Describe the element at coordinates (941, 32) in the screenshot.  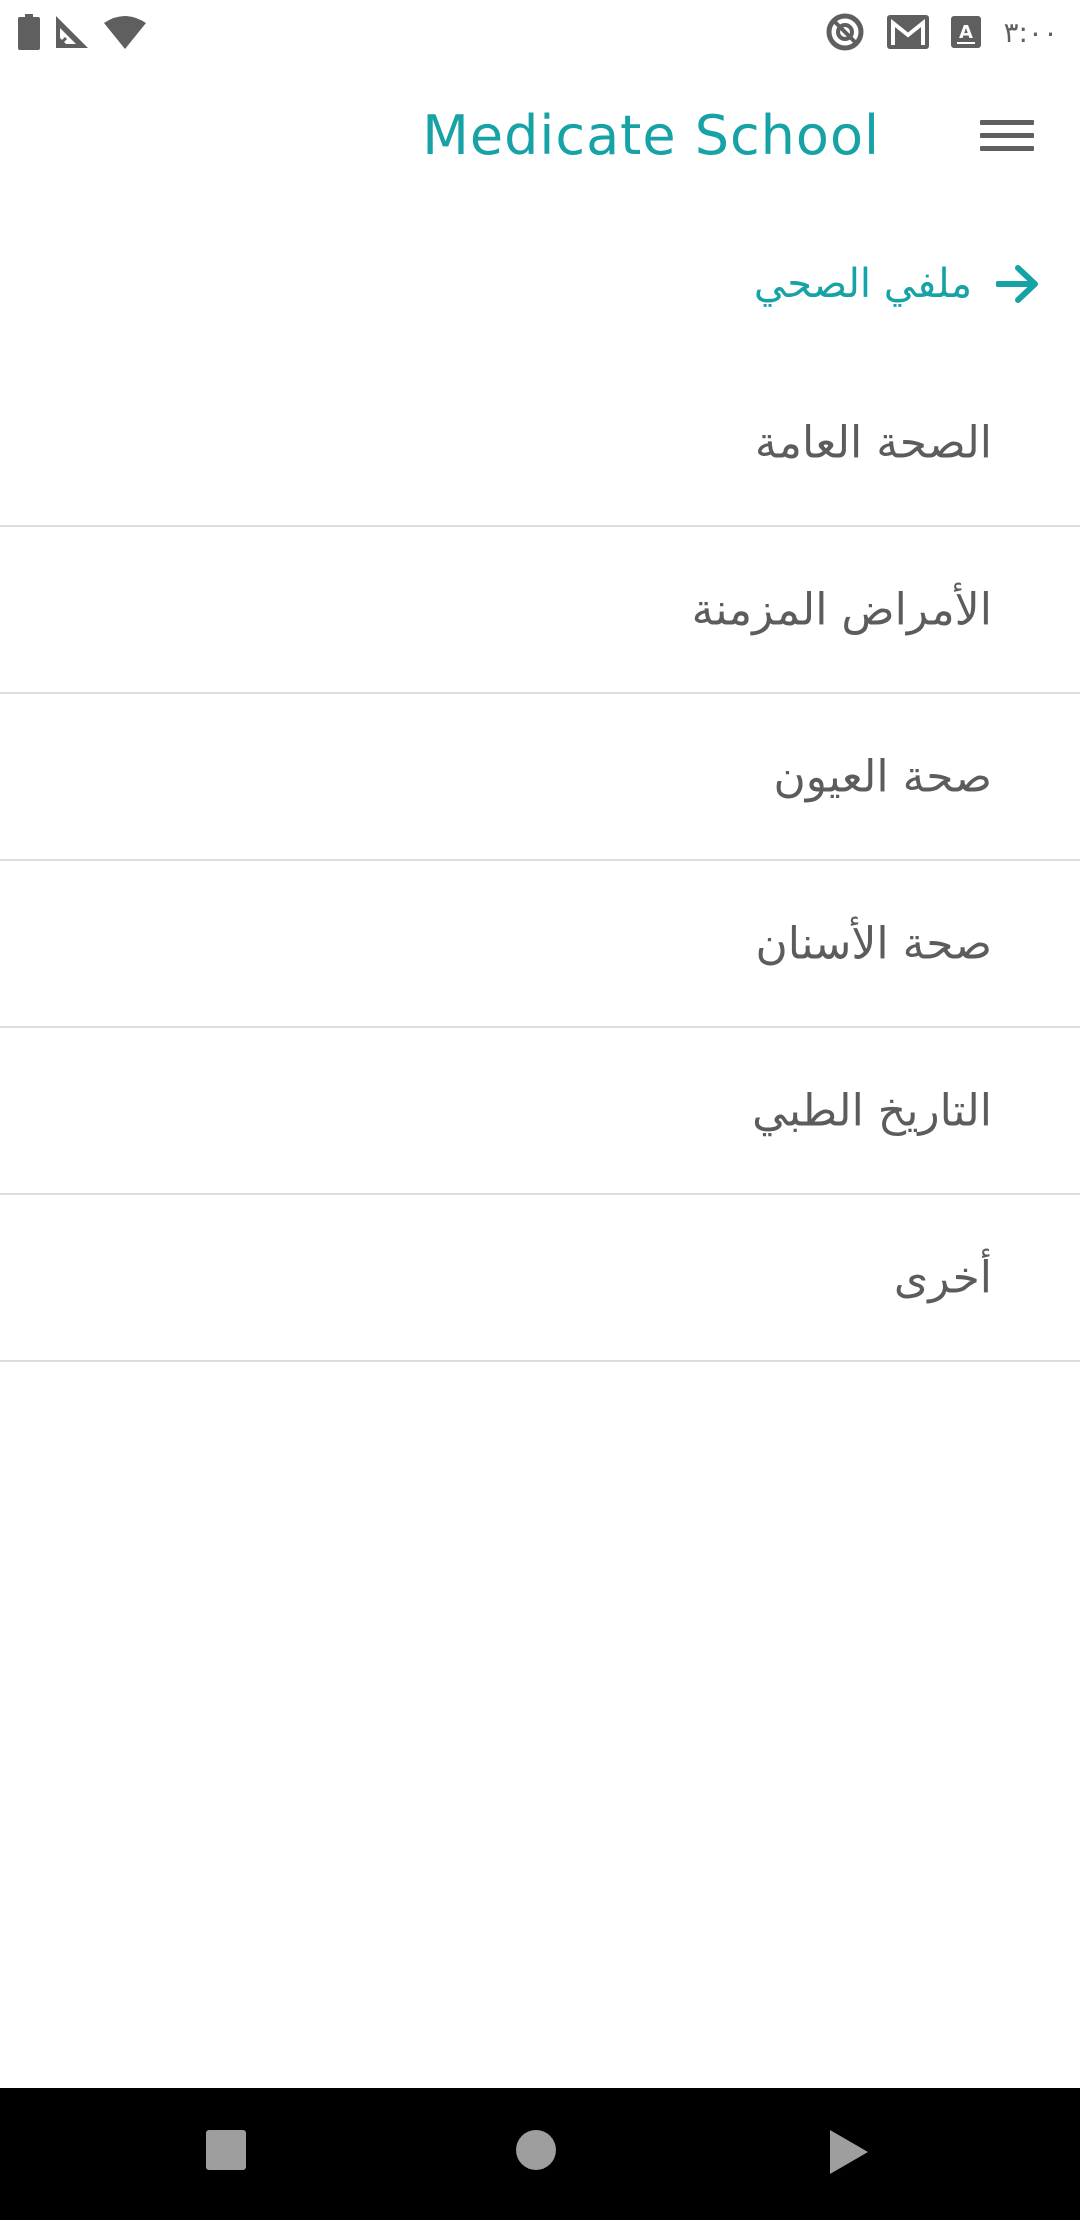
I see `status-icons-right: A ٣:٠٠` at that location.